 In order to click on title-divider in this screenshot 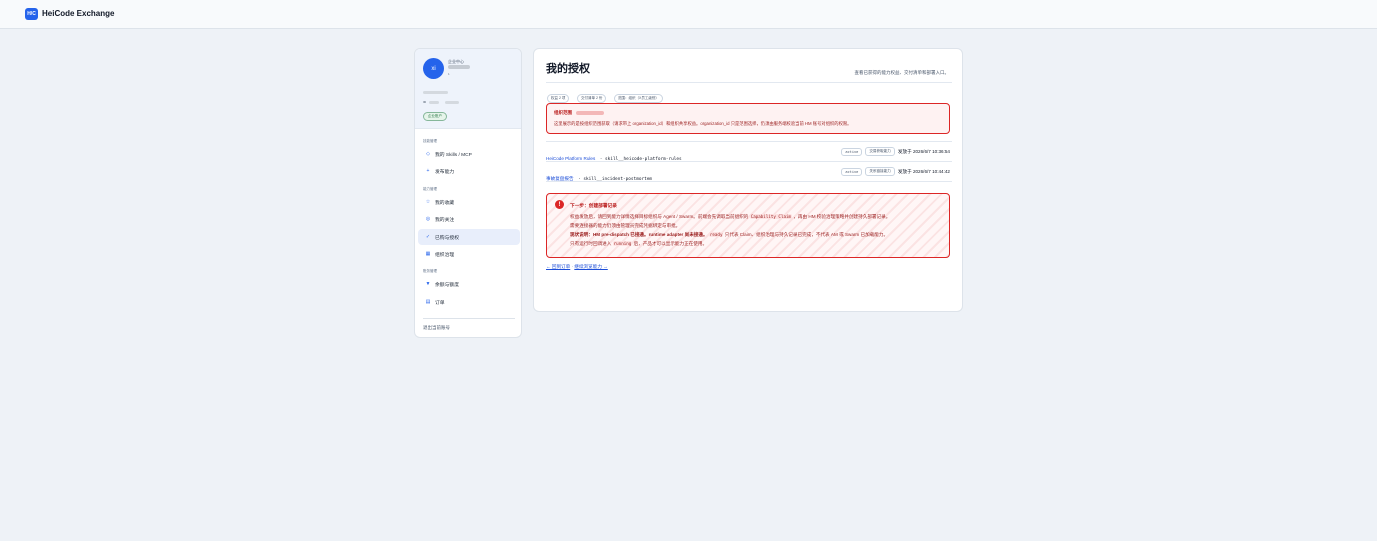, I will do `click(749, 82)`.